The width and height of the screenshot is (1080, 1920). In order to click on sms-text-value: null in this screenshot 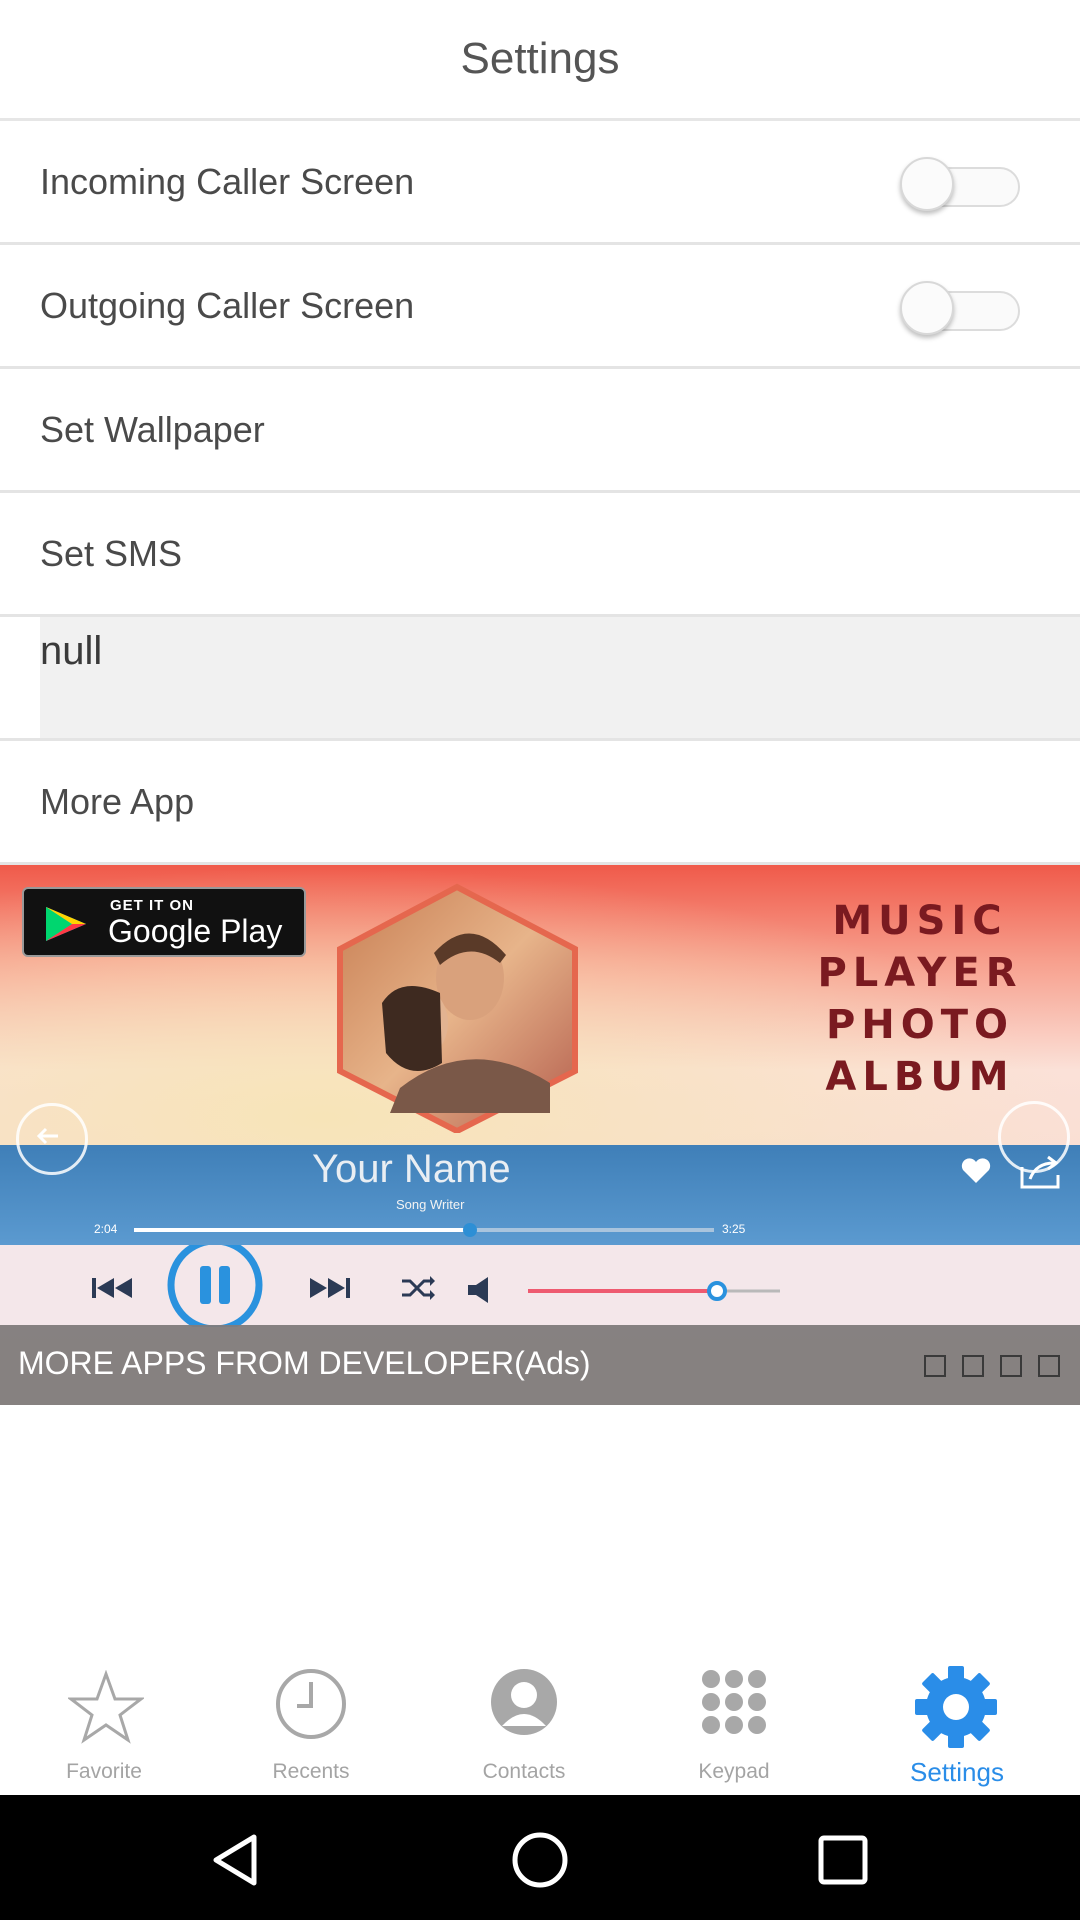, I will do `click(71, 651)`.